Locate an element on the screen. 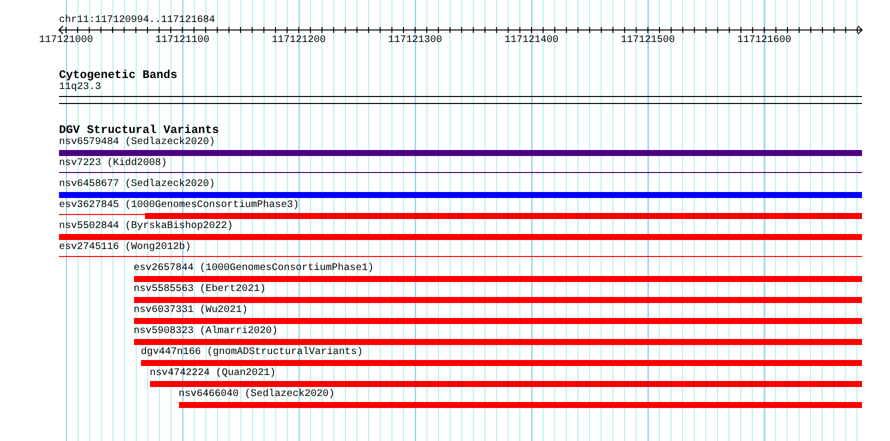 Image resolution: width=890 pixels, height=441 pixels. track-title: DGV Structural Variants is located at coordinates (139, 130).